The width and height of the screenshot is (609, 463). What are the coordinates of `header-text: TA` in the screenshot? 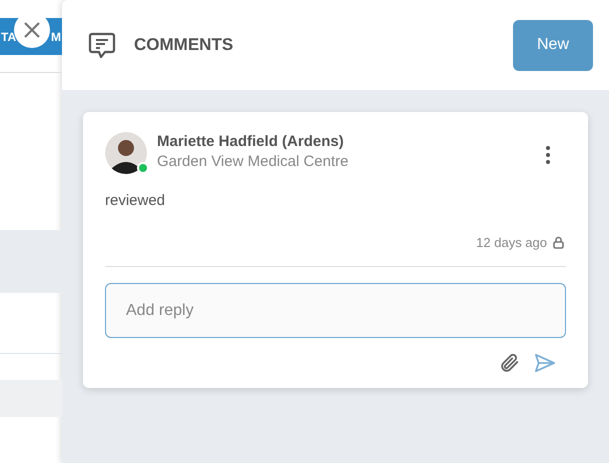 It's located at (8, 37).